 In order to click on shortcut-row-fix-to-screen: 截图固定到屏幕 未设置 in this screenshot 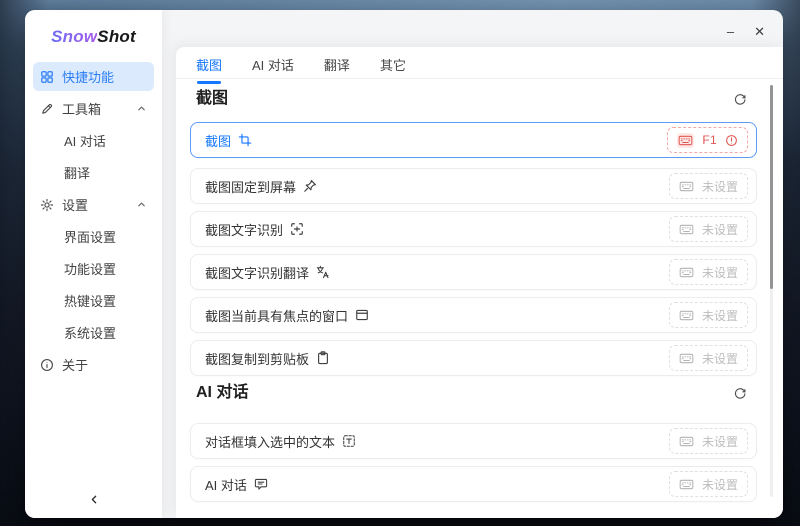, I will do `click(473, 186)`.